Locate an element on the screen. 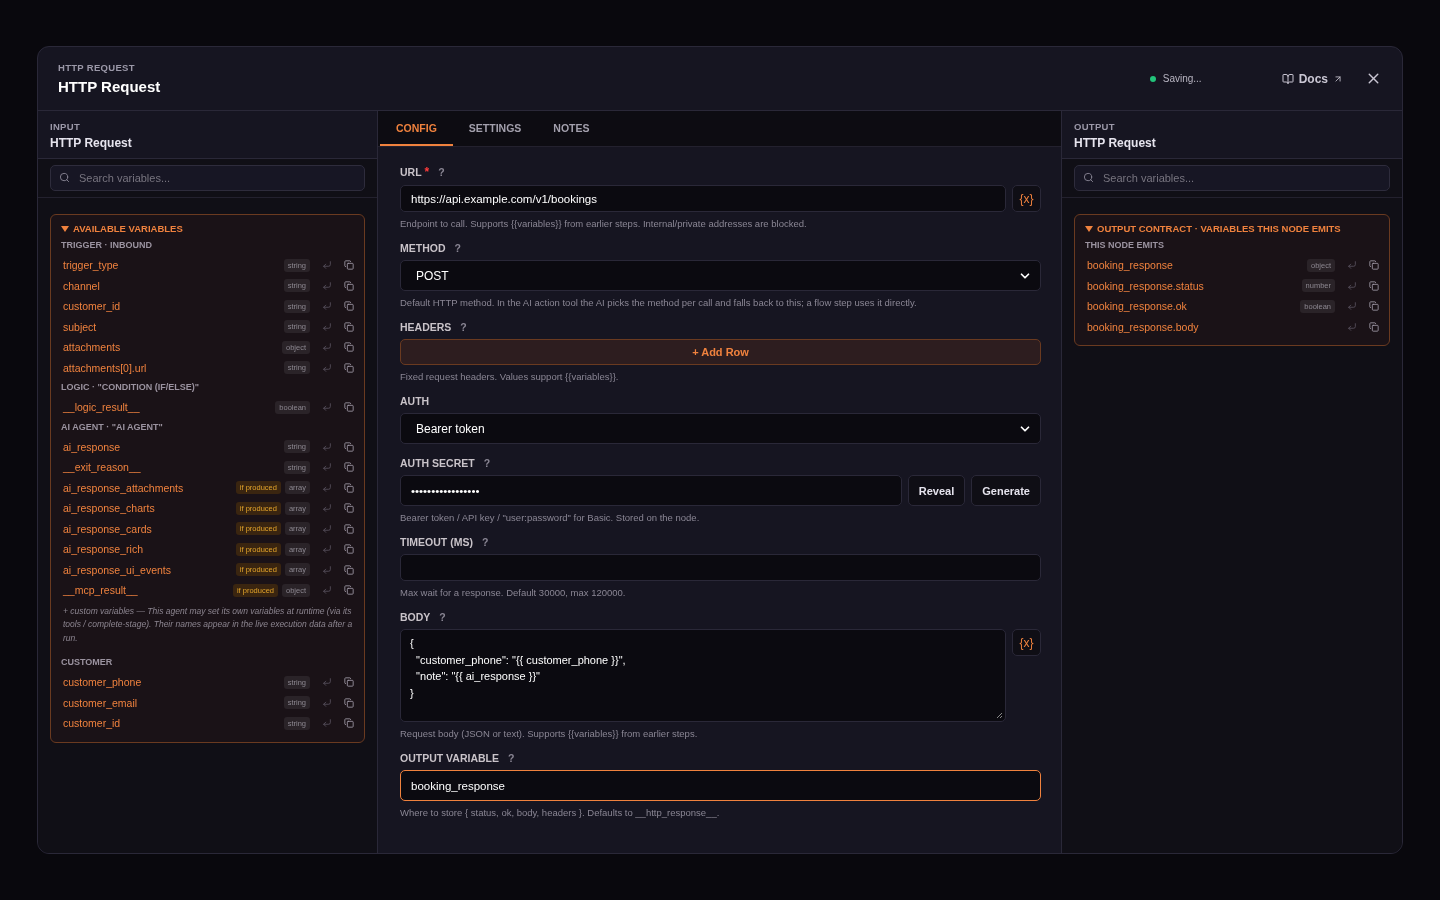 The image size is (1440, 900). variable-name: ai_response_cards is located at coordinates (147, 528).